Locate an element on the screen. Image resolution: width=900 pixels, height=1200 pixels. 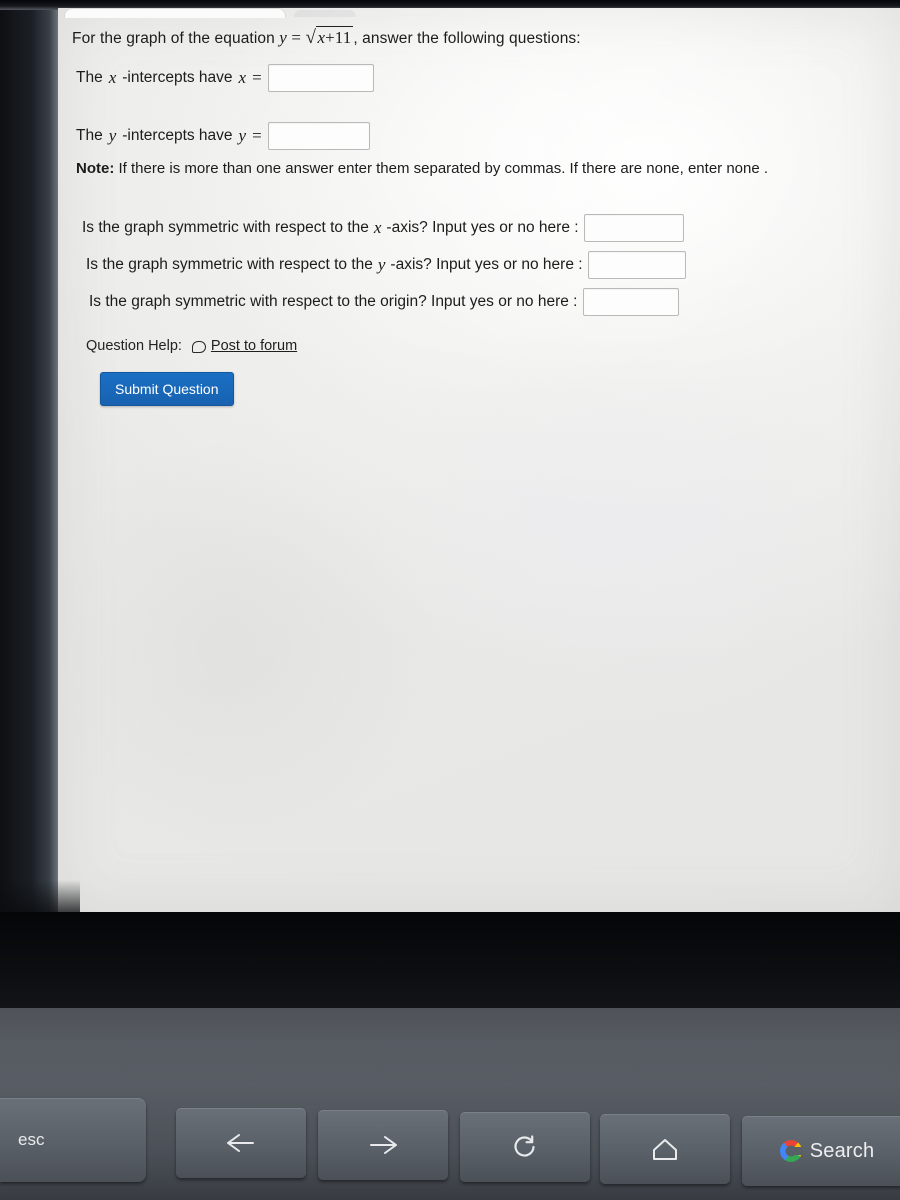
equation-lhs: y is located at coordinates (283, 37).